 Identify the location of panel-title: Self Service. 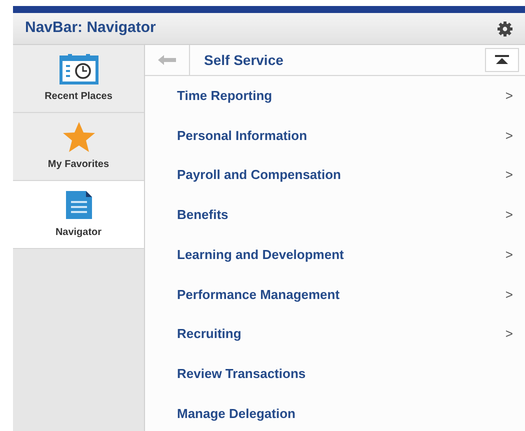
(244, 60).